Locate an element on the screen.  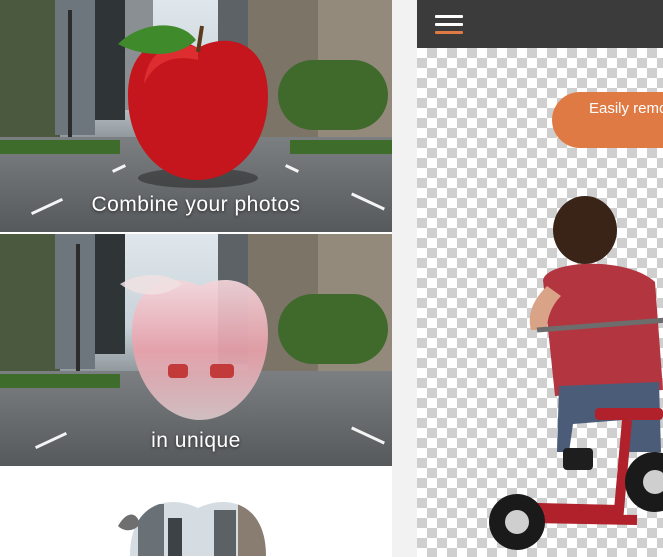
apple-shaped-photo-blend is located at coordinates (194, 347).